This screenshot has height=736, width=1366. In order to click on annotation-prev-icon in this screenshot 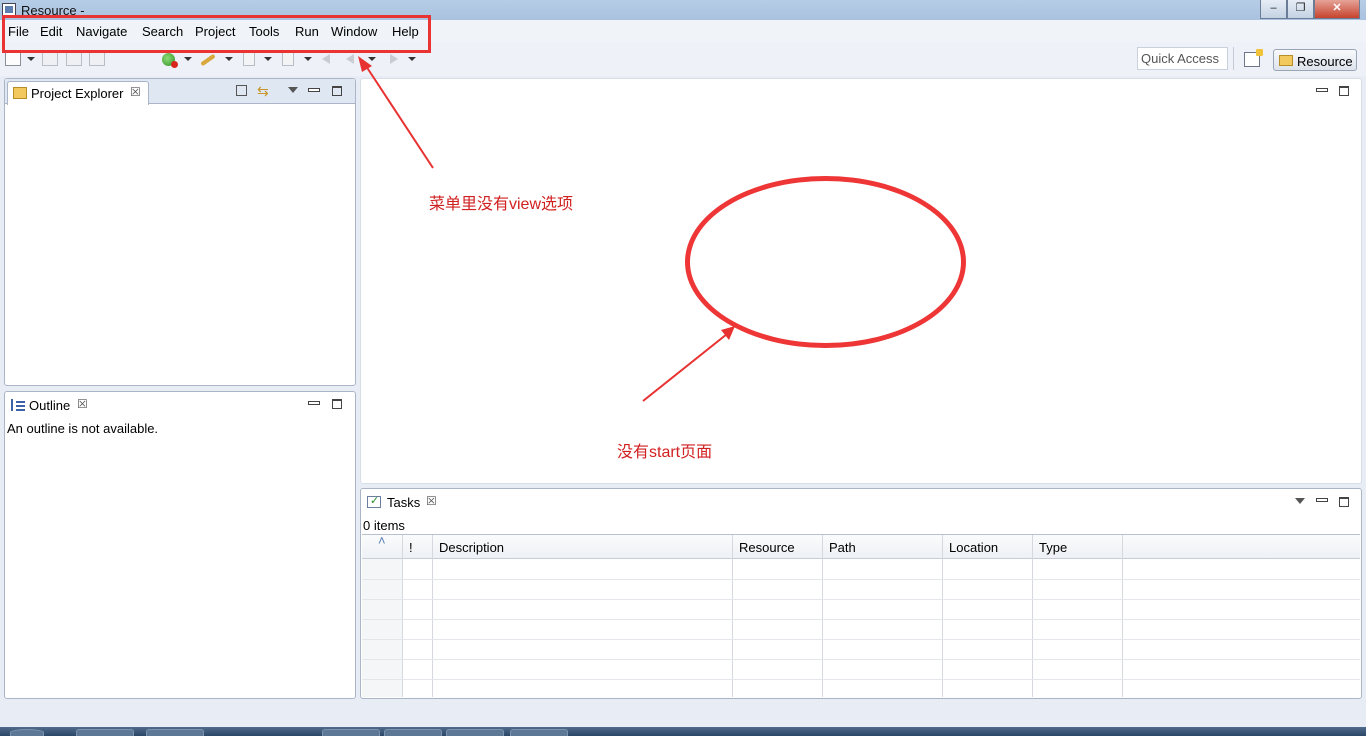, I will do `click(288, 59)`.